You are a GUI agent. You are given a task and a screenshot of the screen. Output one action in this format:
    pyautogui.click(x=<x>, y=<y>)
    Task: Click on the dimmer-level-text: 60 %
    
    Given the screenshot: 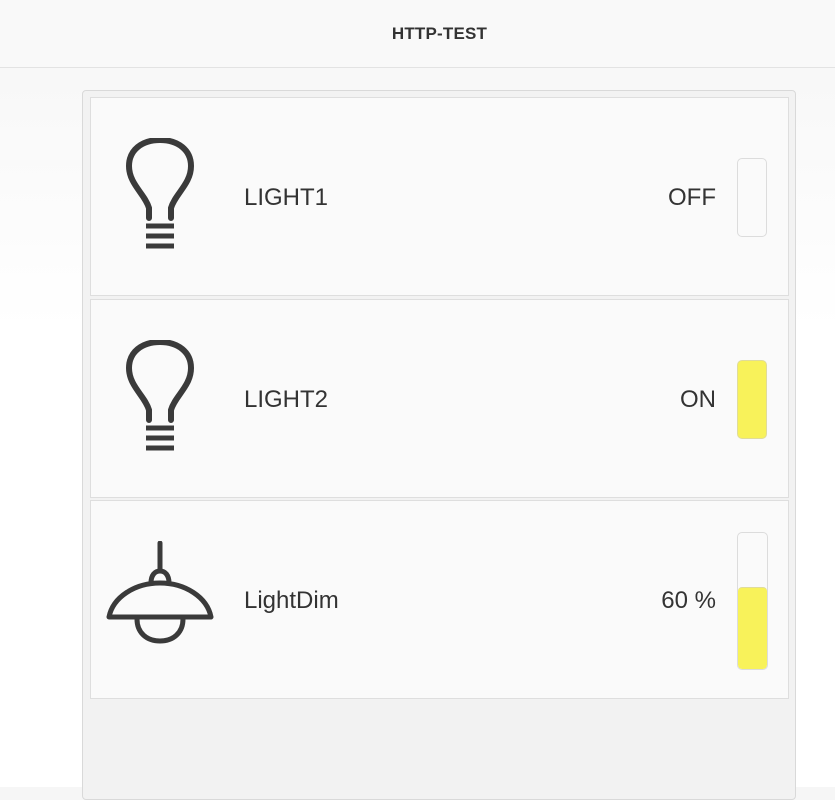 What is the action you would take?
    pyautogui.click(x=688, y=600)
    